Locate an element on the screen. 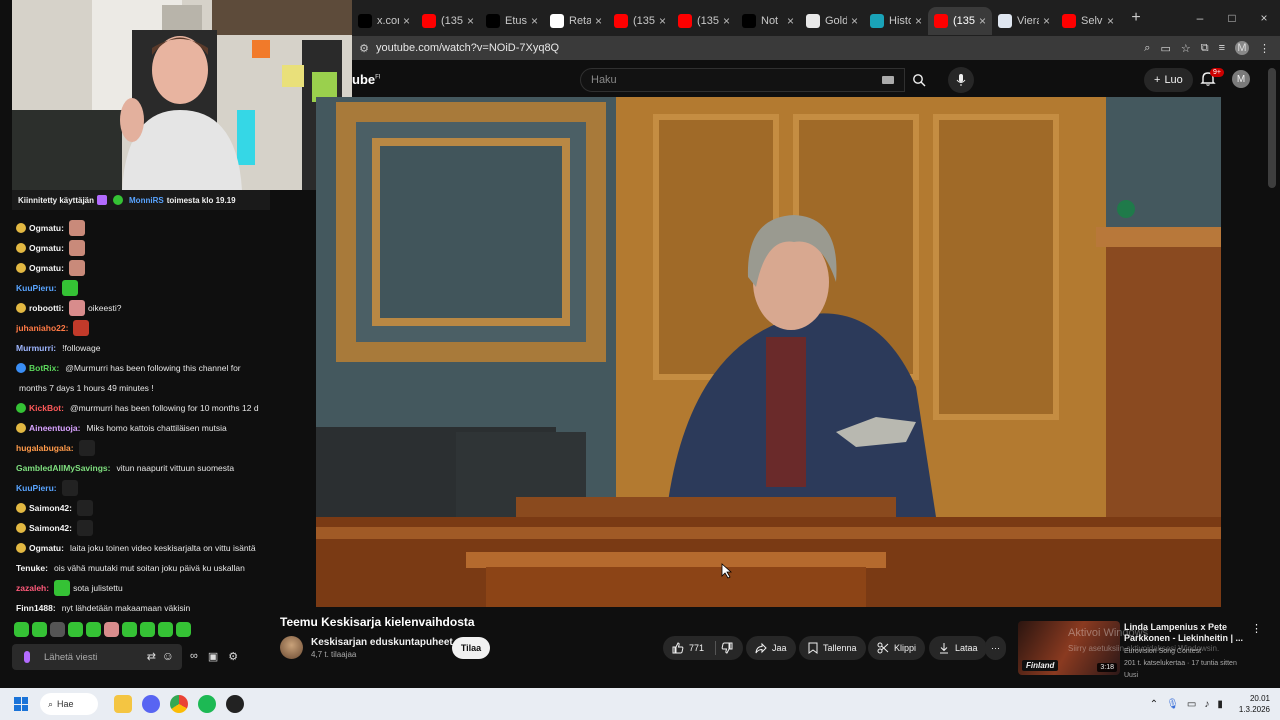 This screenshot has width=1280, height=720. channel-name: Keskisarjan eduskuntapuheet is located at coordinates (382, 642).